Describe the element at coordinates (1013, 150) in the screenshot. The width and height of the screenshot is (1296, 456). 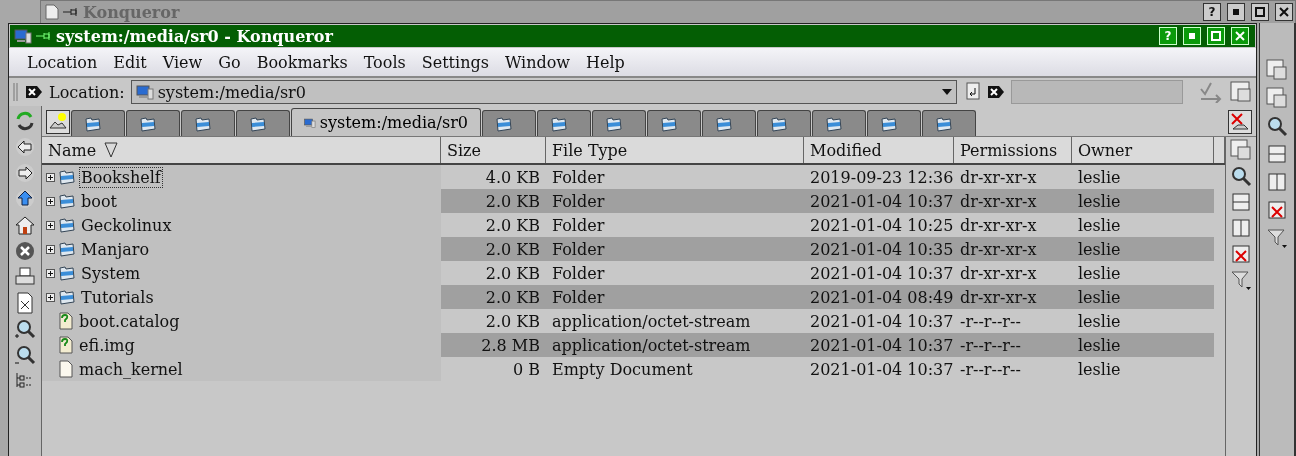
I see `column-header: Permissions` at that location.